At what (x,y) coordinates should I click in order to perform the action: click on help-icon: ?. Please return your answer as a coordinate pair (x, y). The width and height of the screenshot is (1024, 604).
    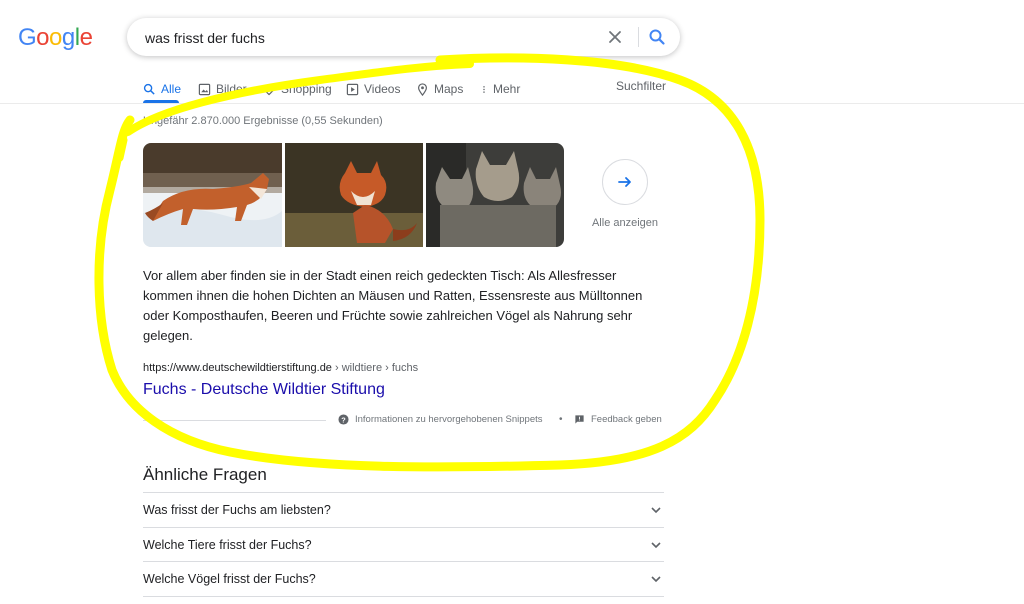
    Looking at the image, I should click on (343, 419).